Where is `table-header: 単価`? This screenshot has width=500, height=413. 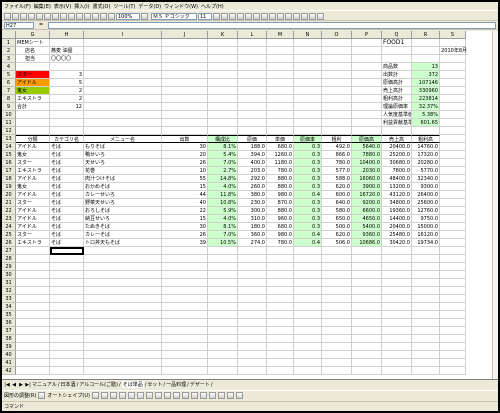
table-header: 単価 is located at coordinates (280, 139).